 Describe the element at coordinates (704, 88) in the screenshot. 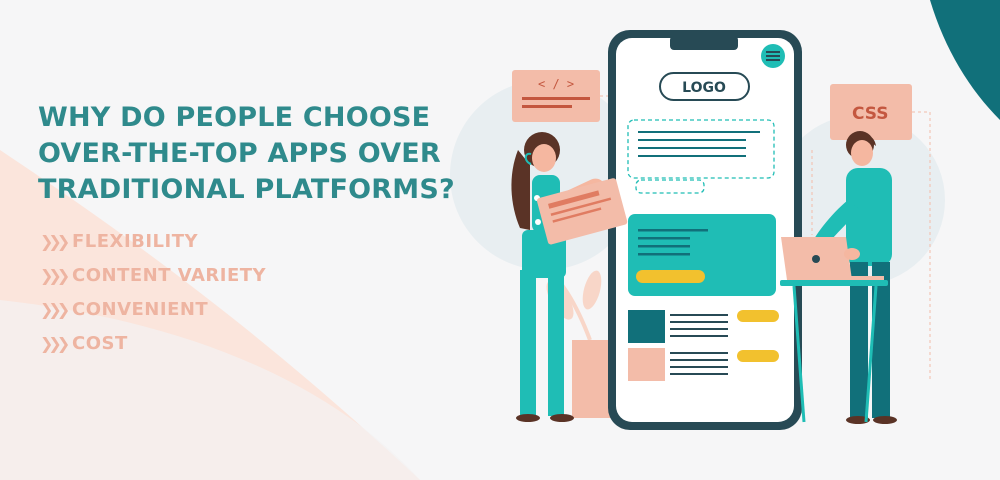

I see `logo-text: LOGO` at that location.